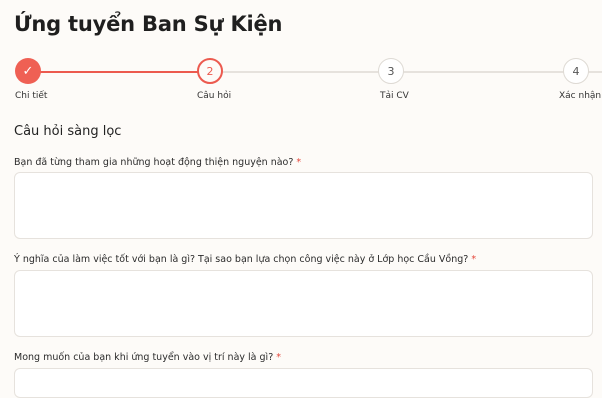 The height and width of the screenshot is (398, 602). Describe the element at coordinates (406, 72) in the screenshot. I see `stepper-line-upcoming` at that location.